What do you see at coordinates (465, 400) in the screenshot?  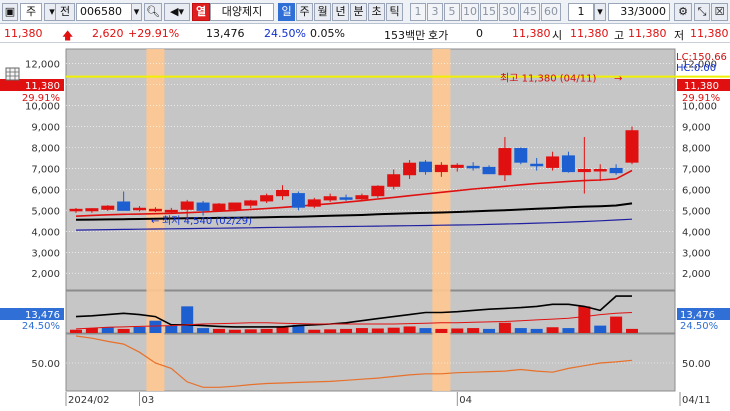 I see `date-label-2: 04` at bounding box center [465, 400].